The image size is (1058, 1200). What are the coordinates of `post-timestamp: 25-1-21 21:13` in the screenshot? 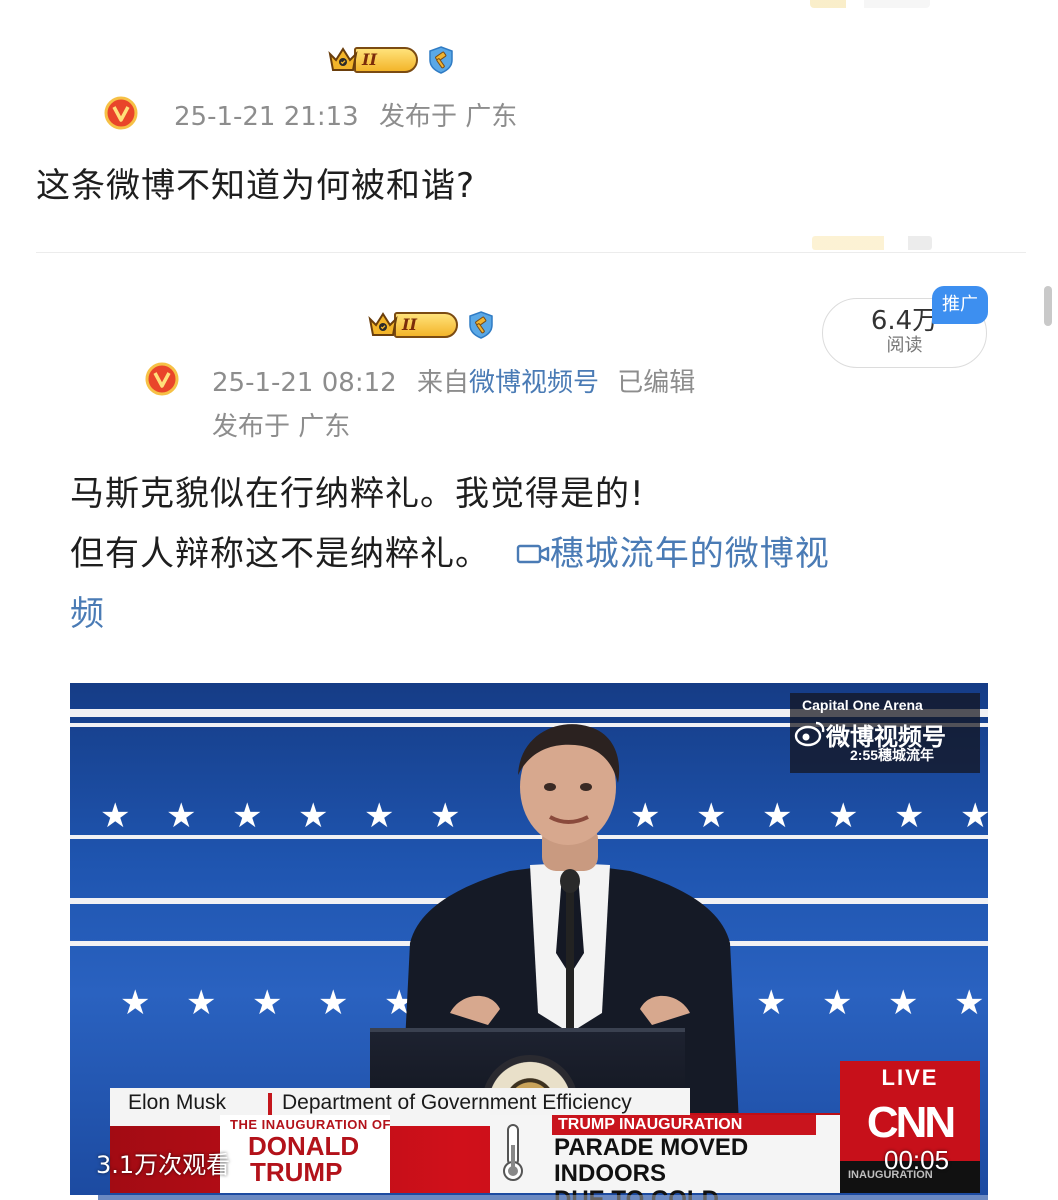 It's located at (266, 117).